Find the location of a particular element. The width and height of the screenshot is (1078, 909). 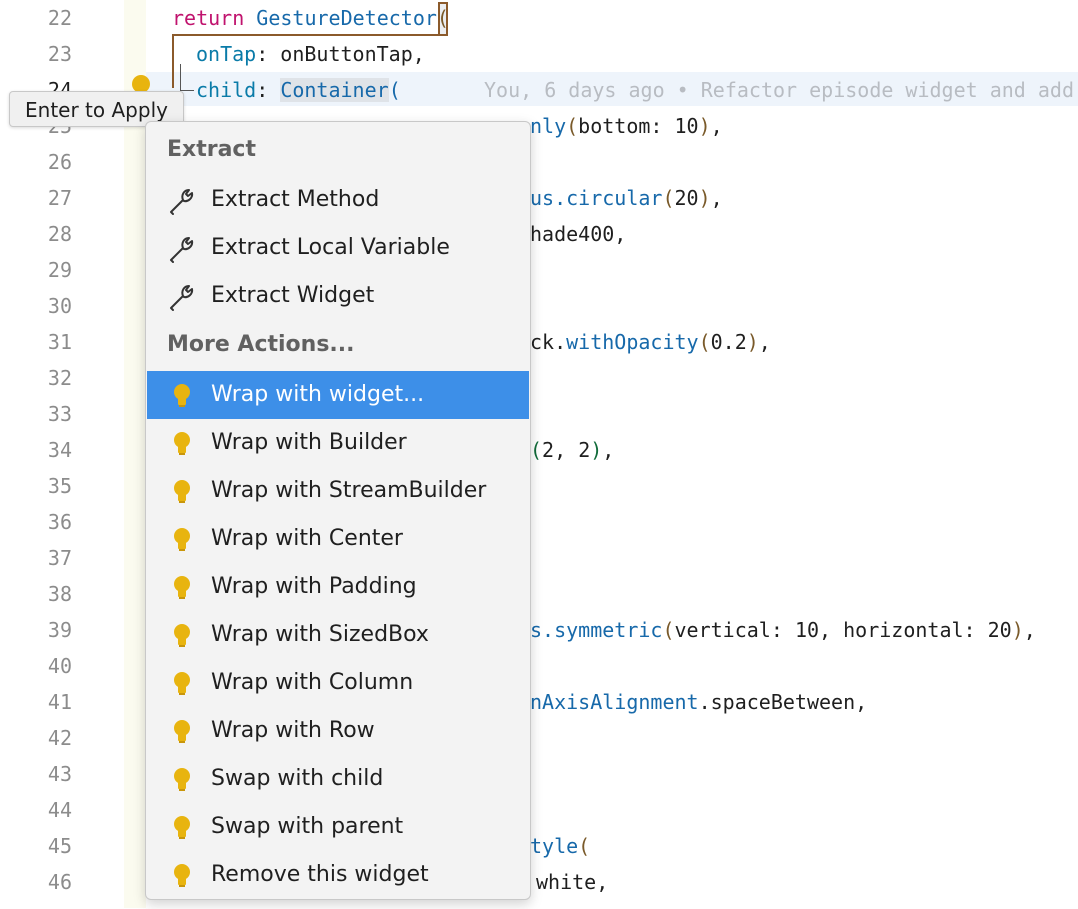

line-number: 41 is located at coordinates (59, 702).